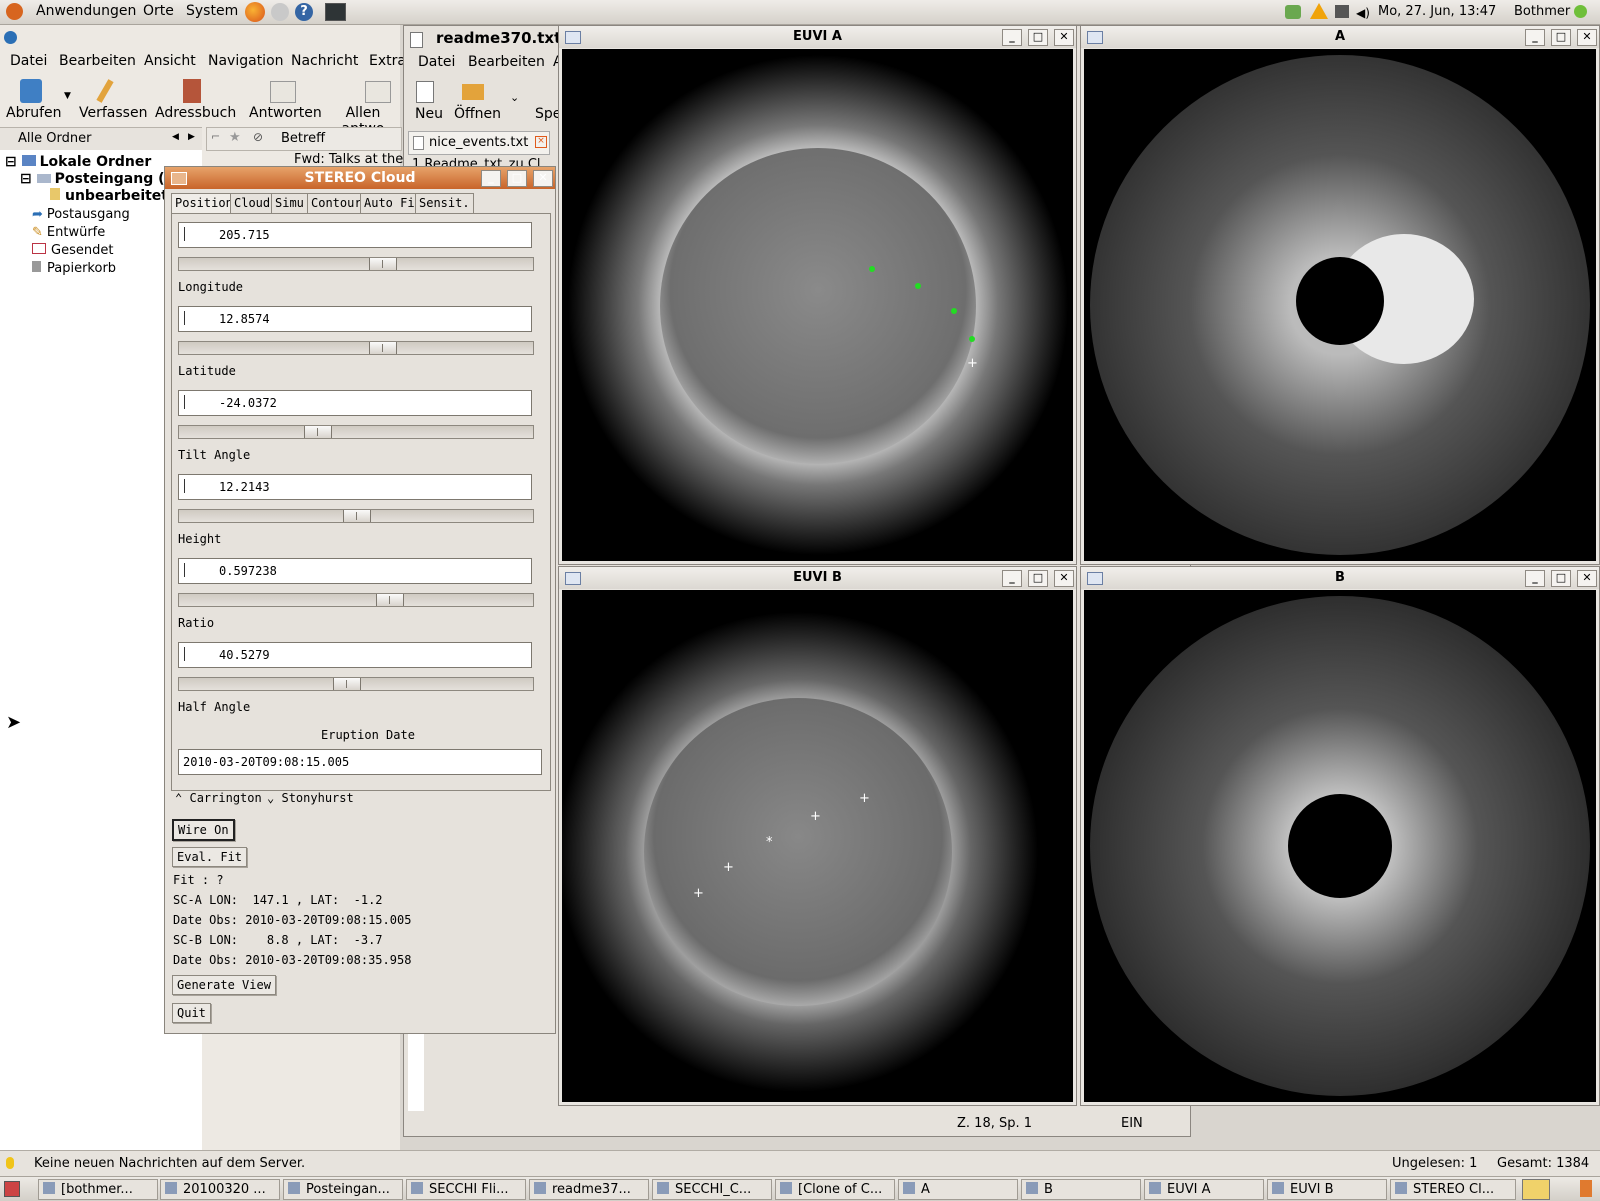 The height and width of the screenshot is (1201, 1600). What do you see at coordinates (1542, 11) in the screenshot?
I see `user-name: Bothmer` at bounding box center [1542, 11].